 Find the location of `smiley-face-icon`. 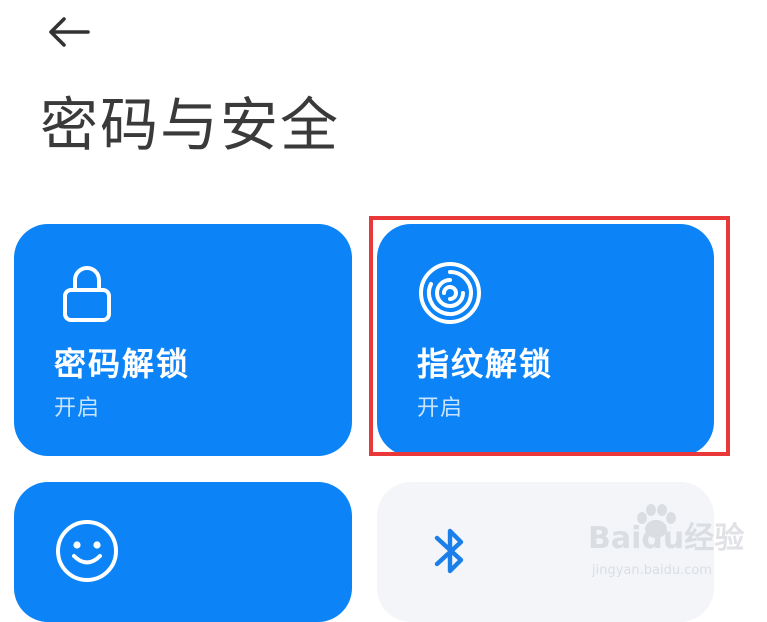

smiley-face-icon is located at coordinates (87, 551).